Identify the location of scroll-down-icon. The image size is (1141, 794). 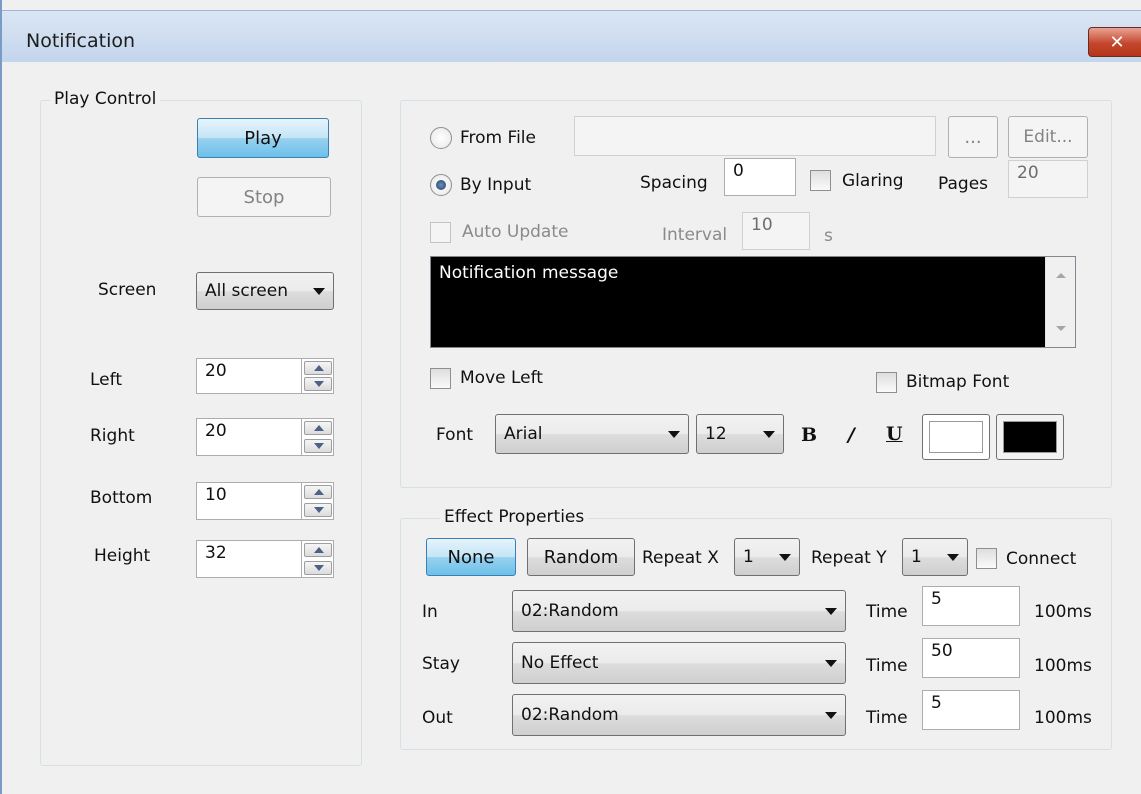
(1061, 328).